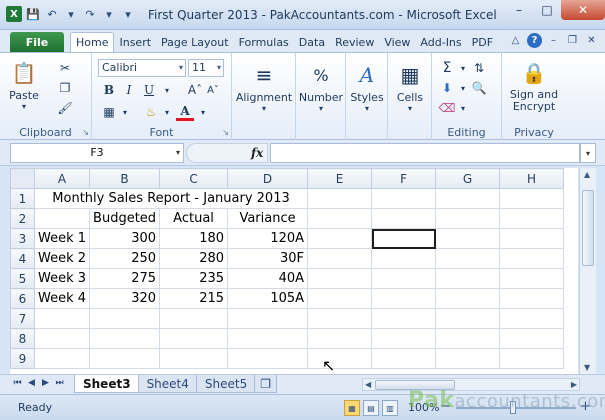 The width and height of the screenshot is (605, 420). I want to click on insert-sheet-icon: ❐, so click(265, 384).